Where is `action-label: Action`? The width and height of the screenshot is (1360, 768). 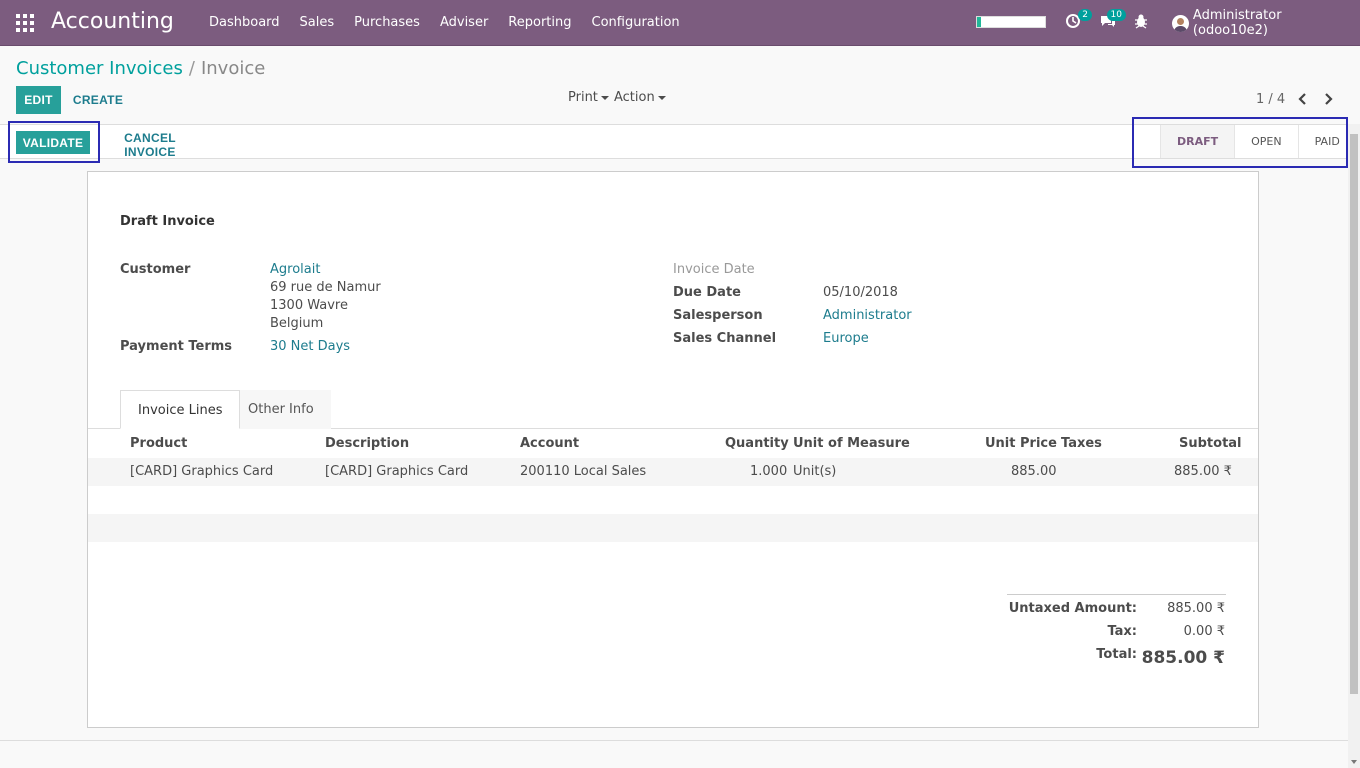
action-label: Action is located at coordinates (634, 97).